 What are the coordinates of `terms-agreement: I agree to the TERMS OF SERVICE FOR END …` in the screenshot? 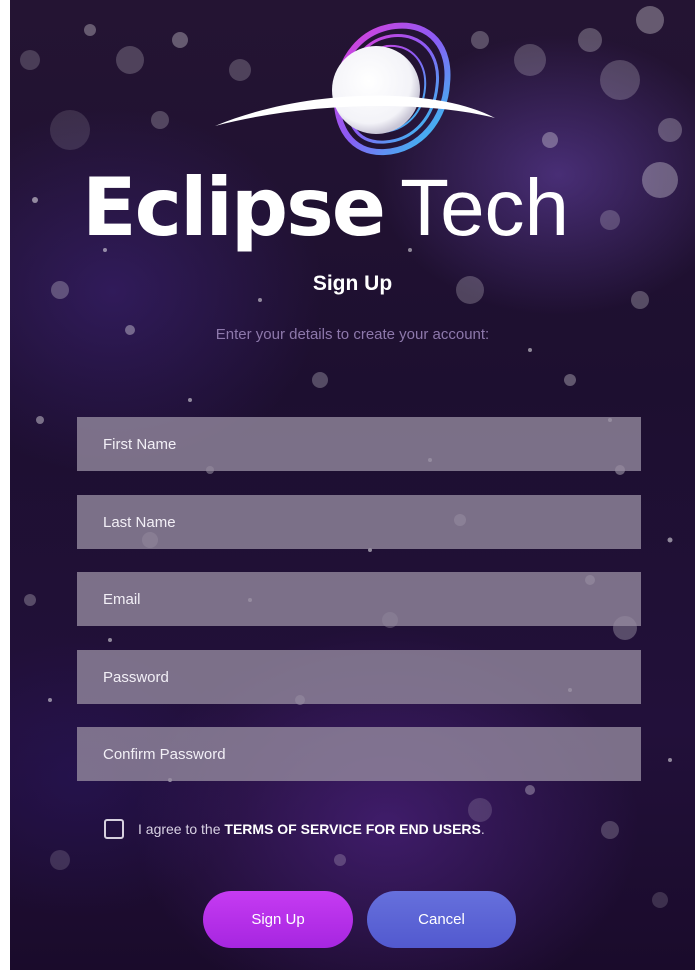 It's located at (294, 829).